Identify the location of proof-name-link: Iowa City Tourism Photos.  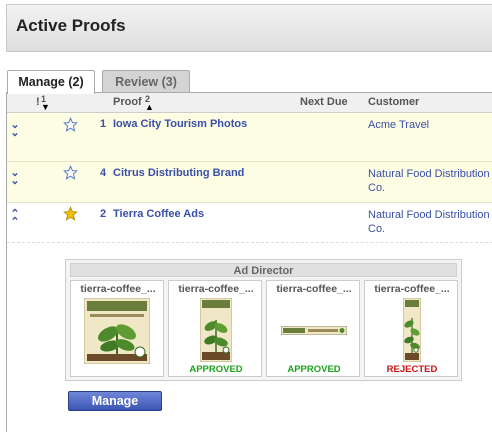
(180, 124).